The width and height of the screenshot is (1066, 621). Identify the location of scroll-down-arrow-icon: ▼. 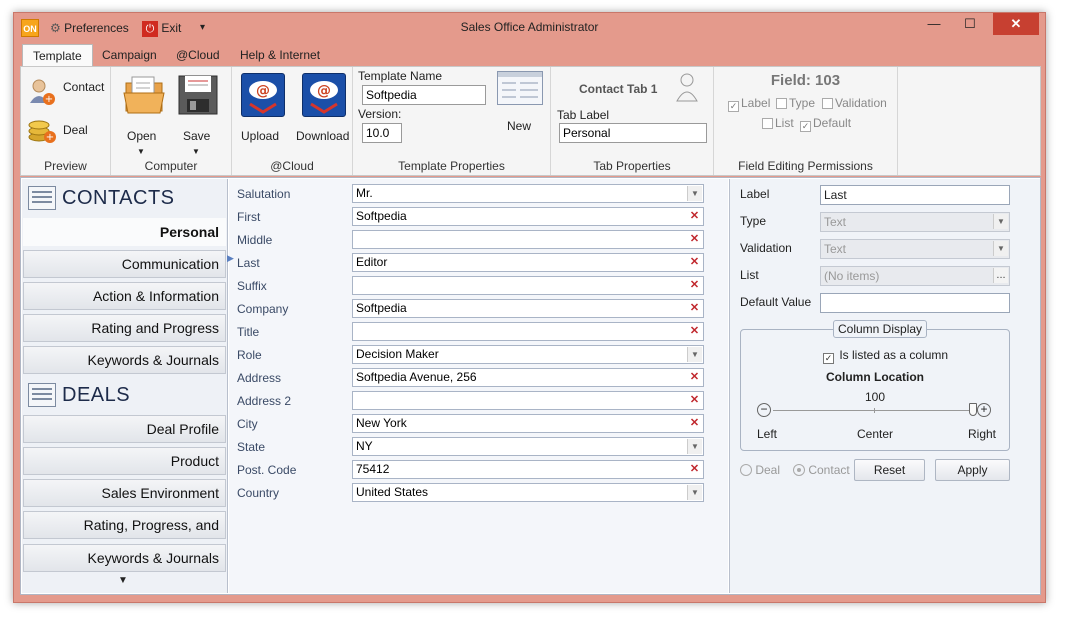
(123, 580).